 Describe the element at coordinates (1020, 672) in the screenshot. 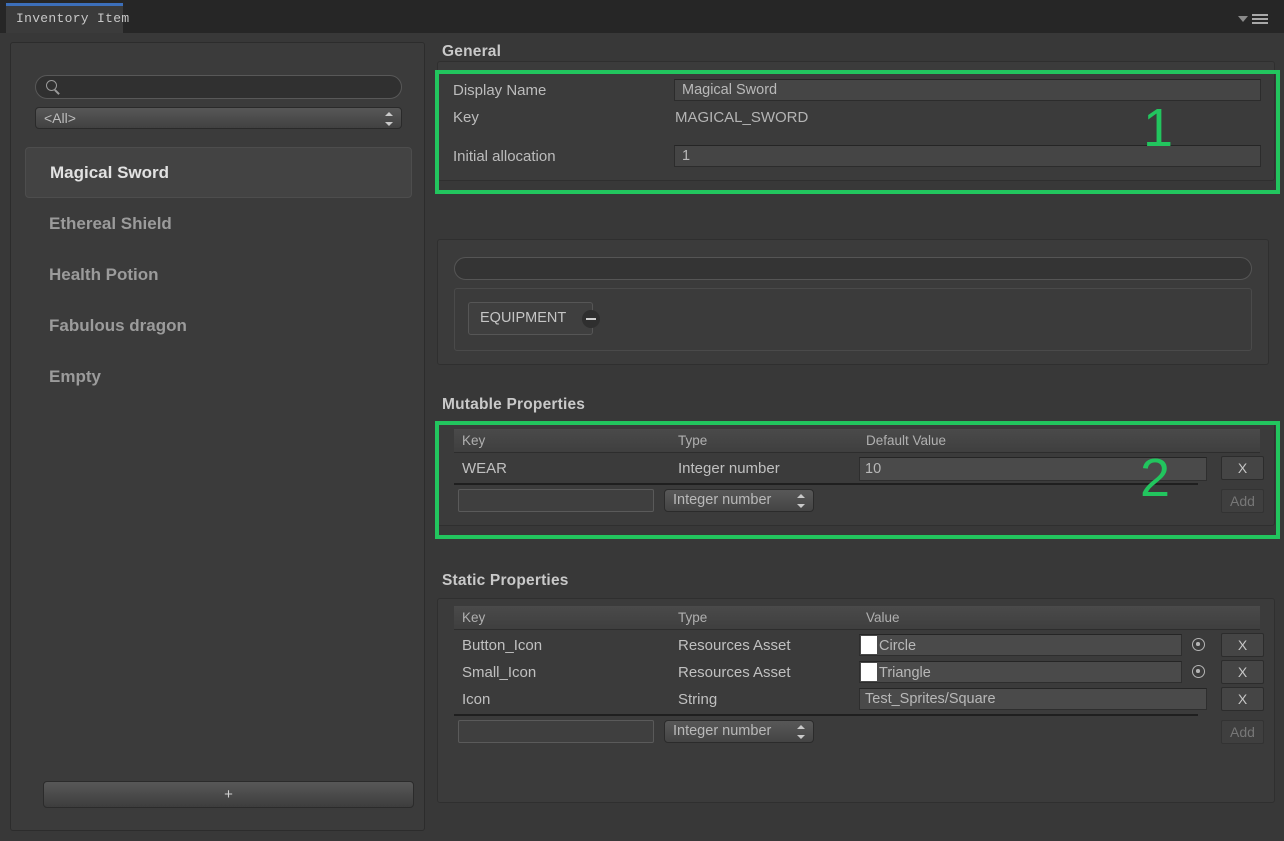

I see `property-value-input: Triangle` at that location.